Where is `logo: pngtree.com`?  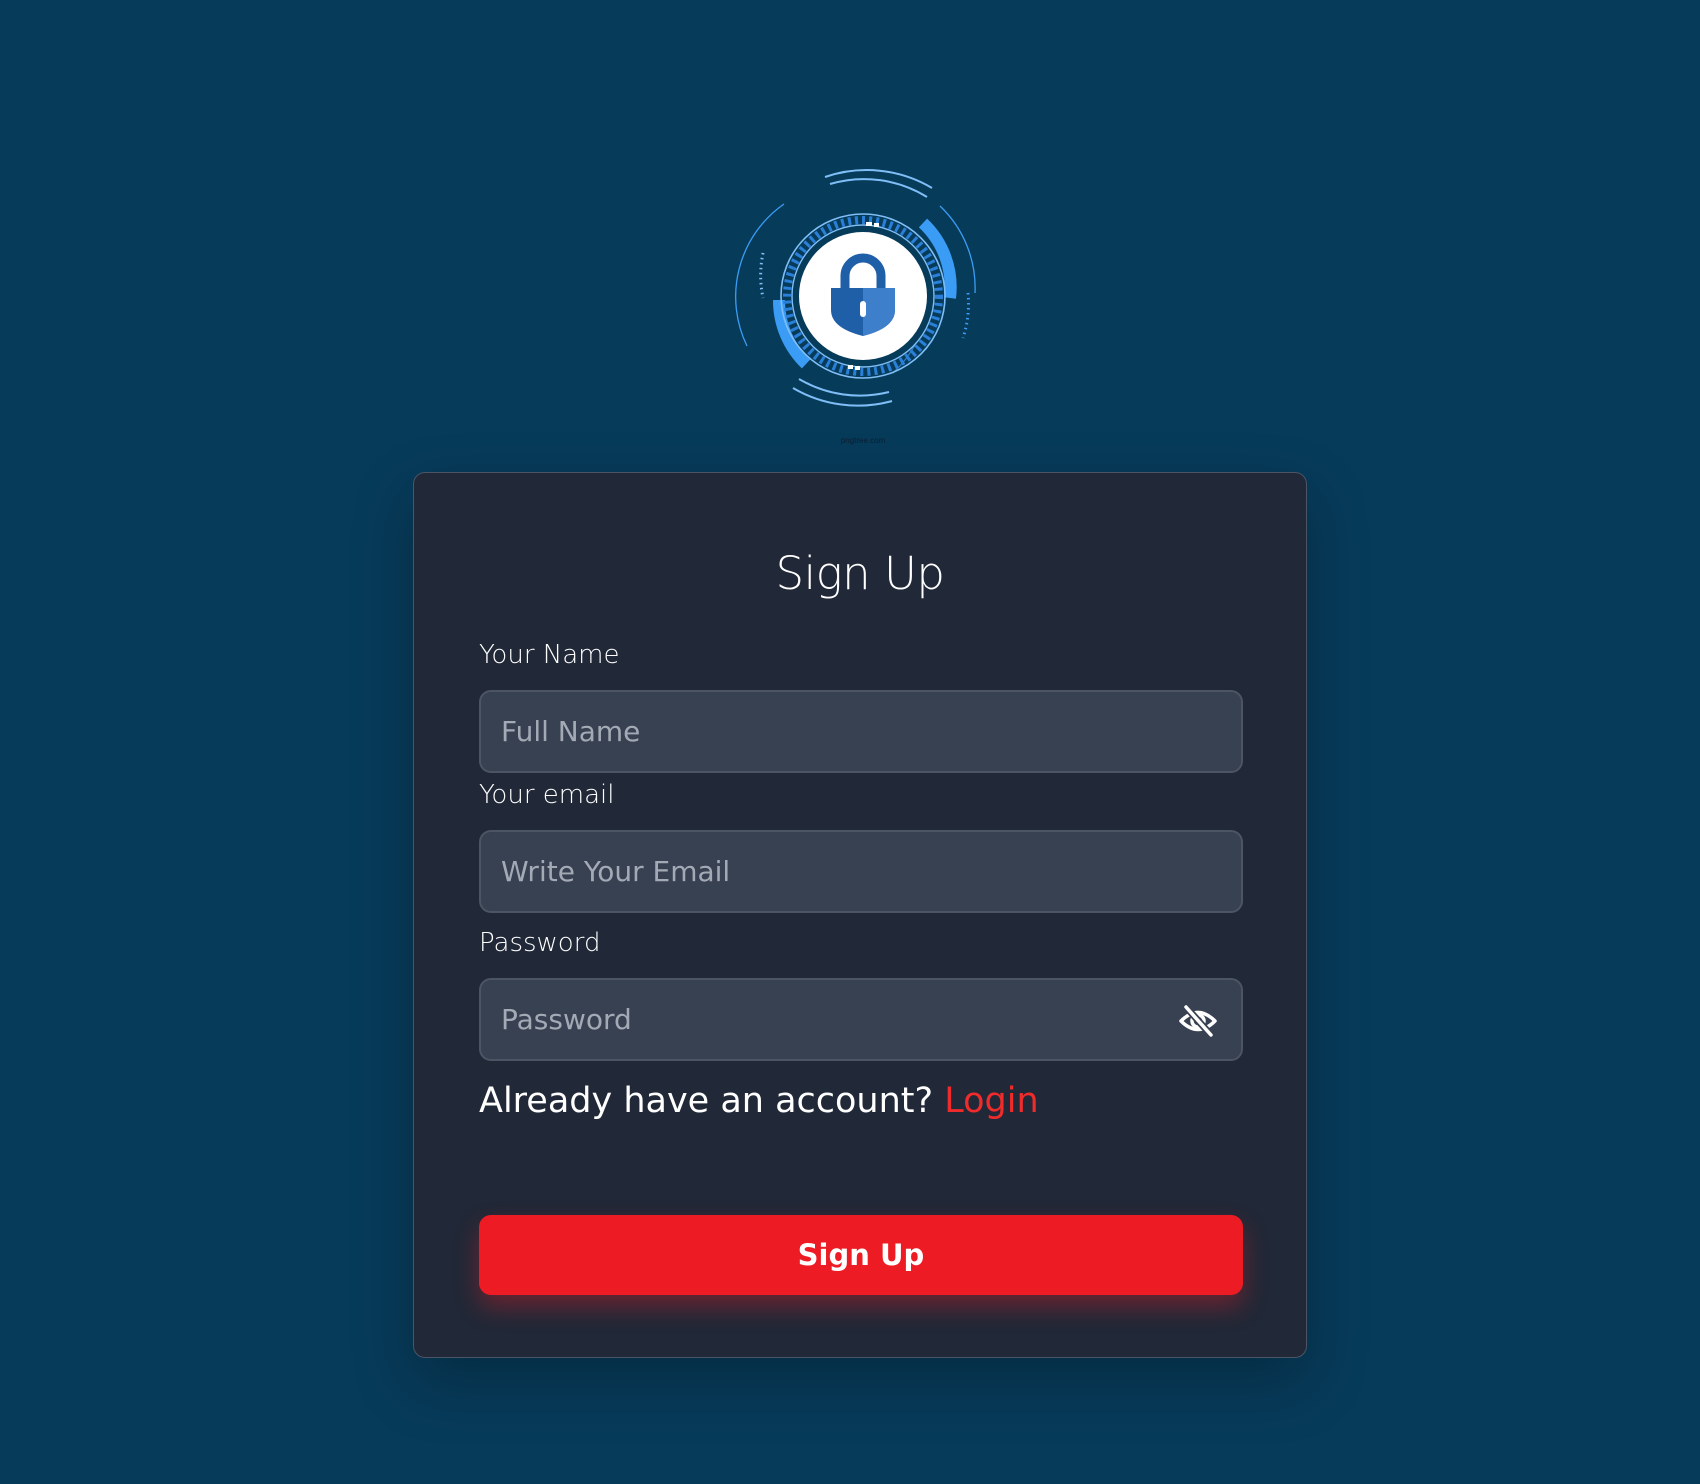 logo: pngtree.com is located at coordinates (863, 309).